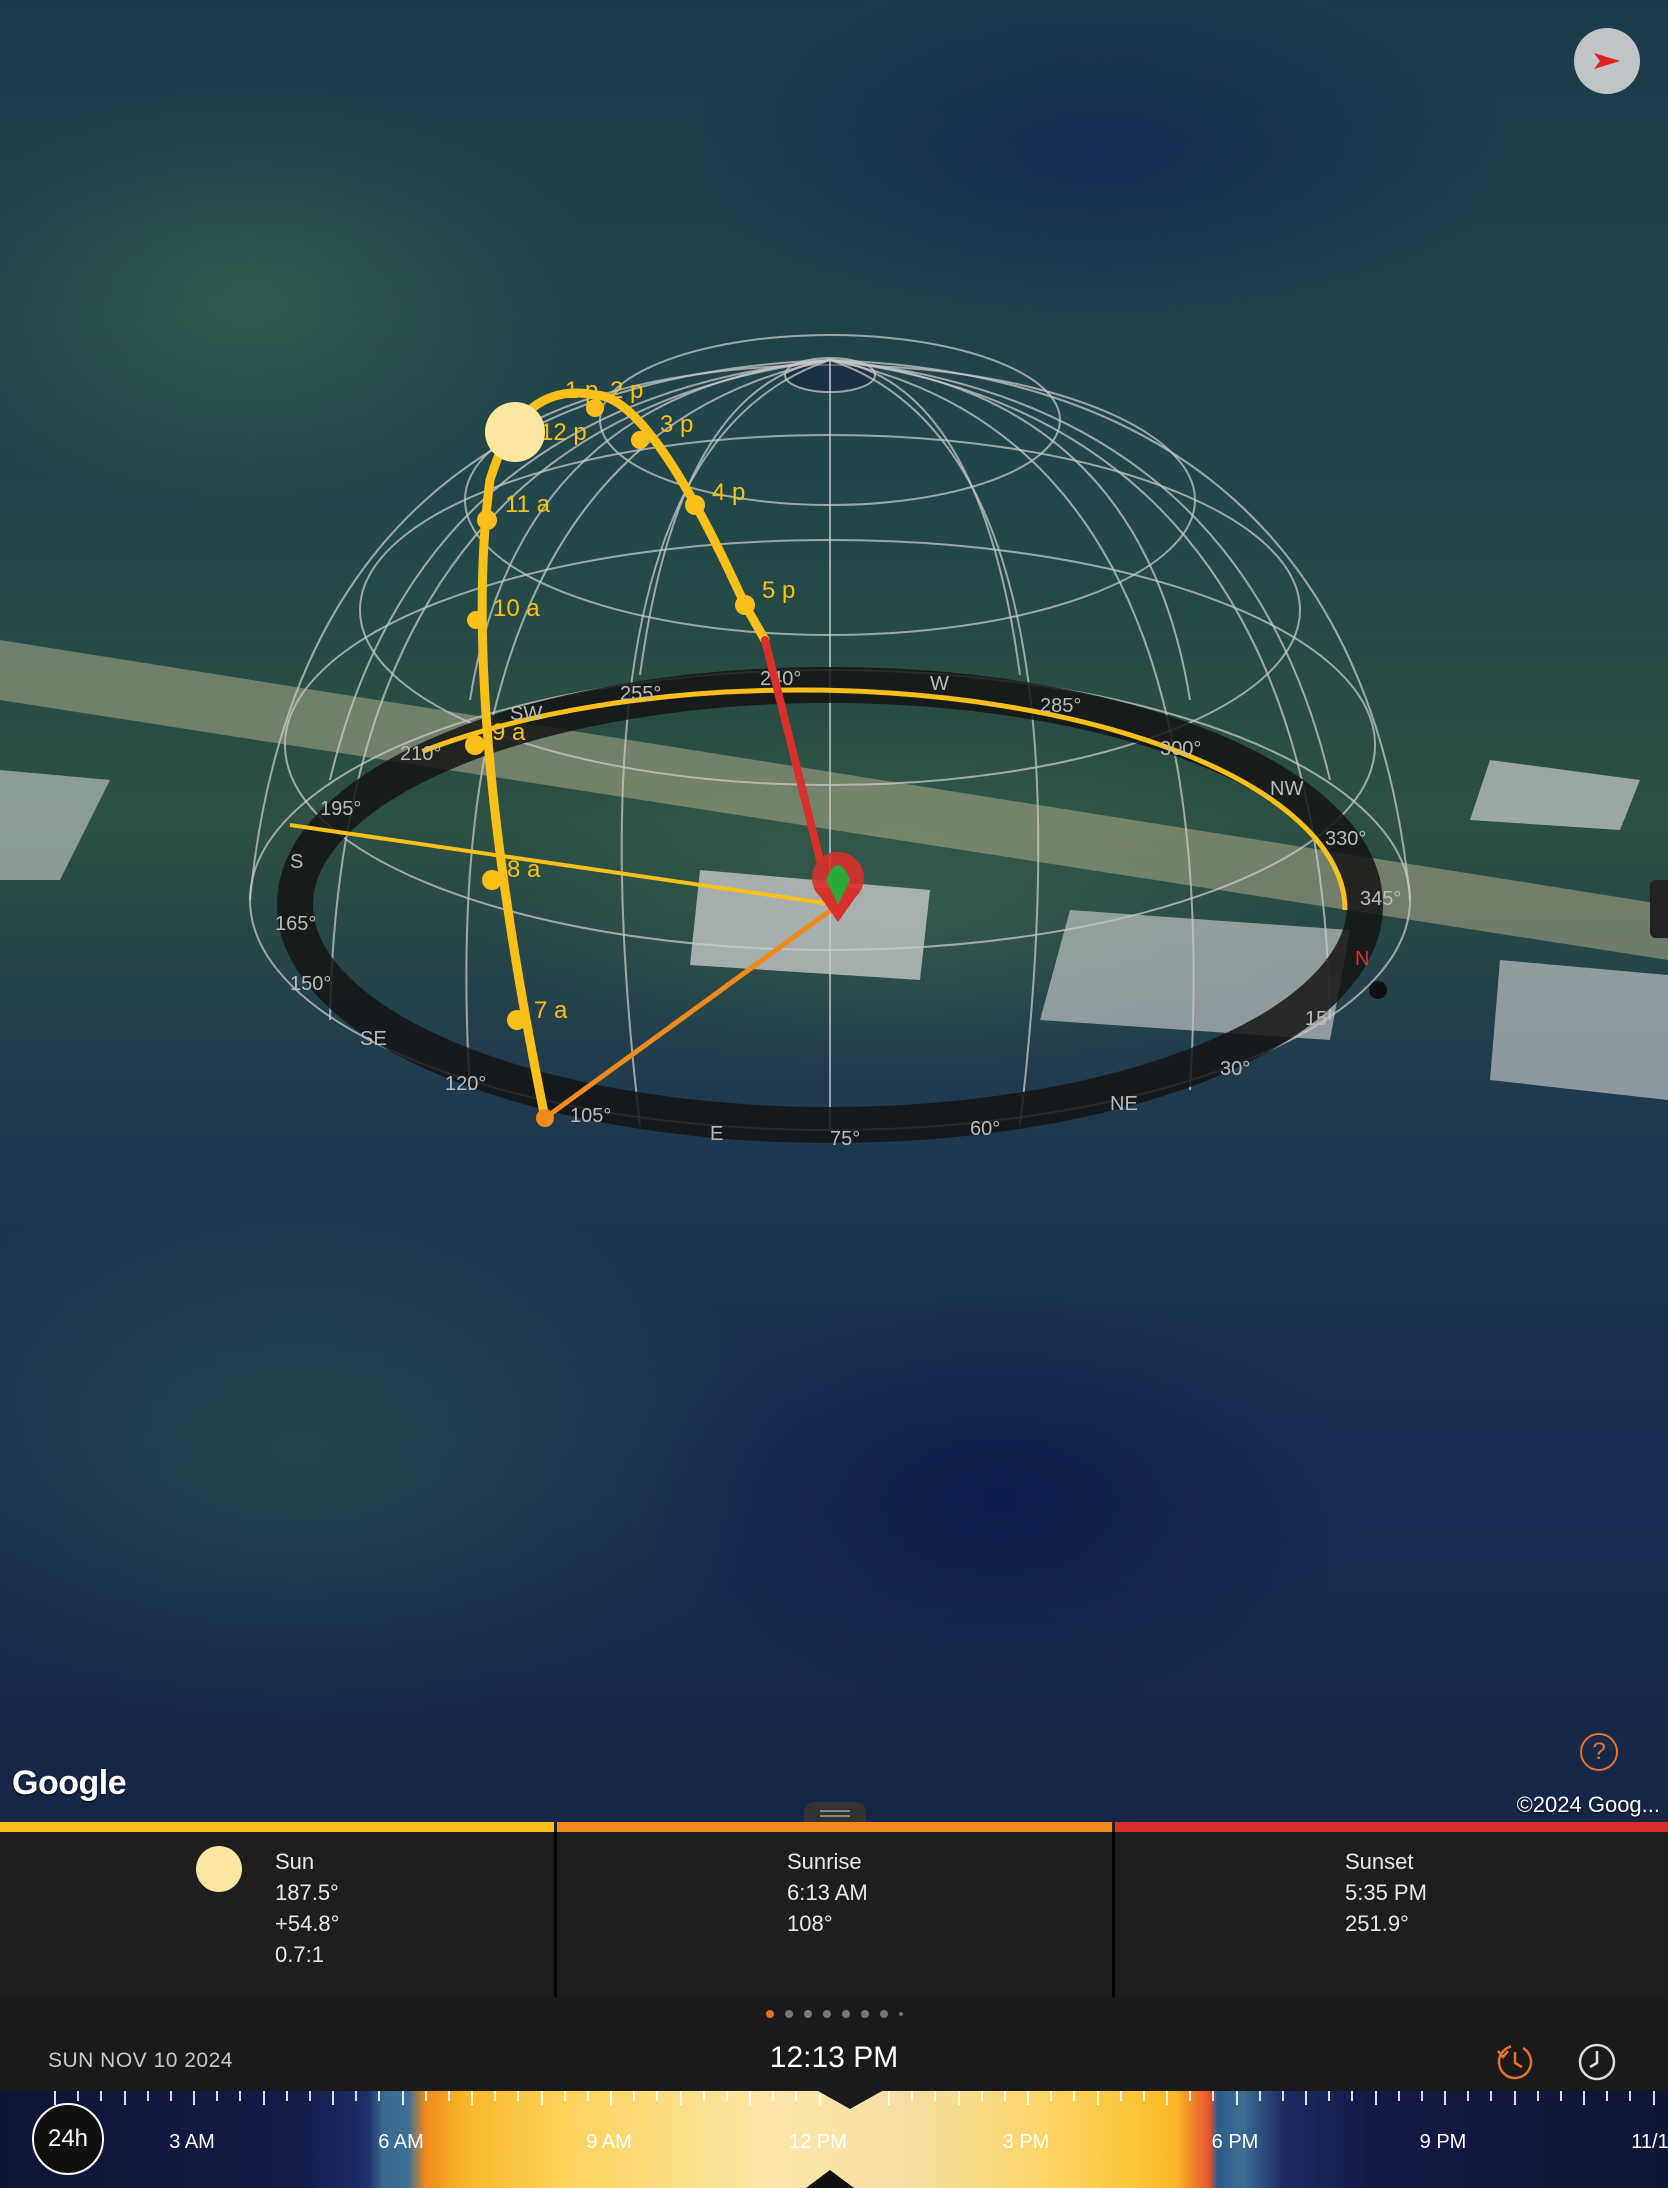  What do you see at coordinates (1386, 1892) in the screenshot?
I see `sunset-time: 5:35 PM` at bounding box center [1386, 1892].